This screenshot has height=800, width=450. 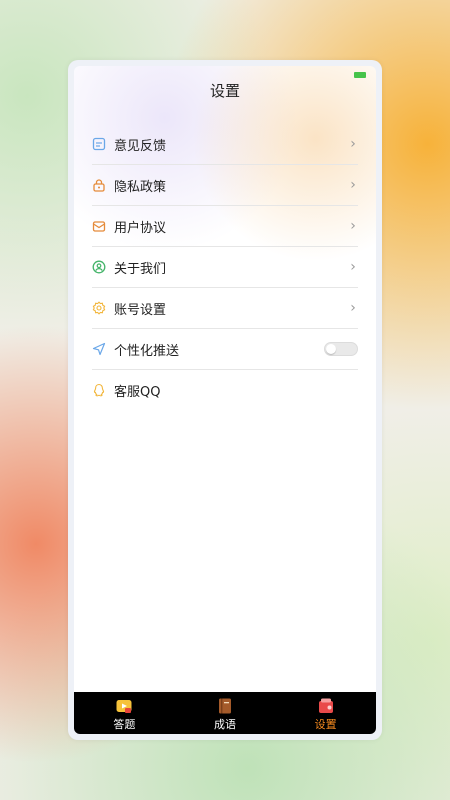 What do you see at coordinates (326, 706) in the screenshot?
I see `settings-tab-icon` at bounding box center [326, 706].